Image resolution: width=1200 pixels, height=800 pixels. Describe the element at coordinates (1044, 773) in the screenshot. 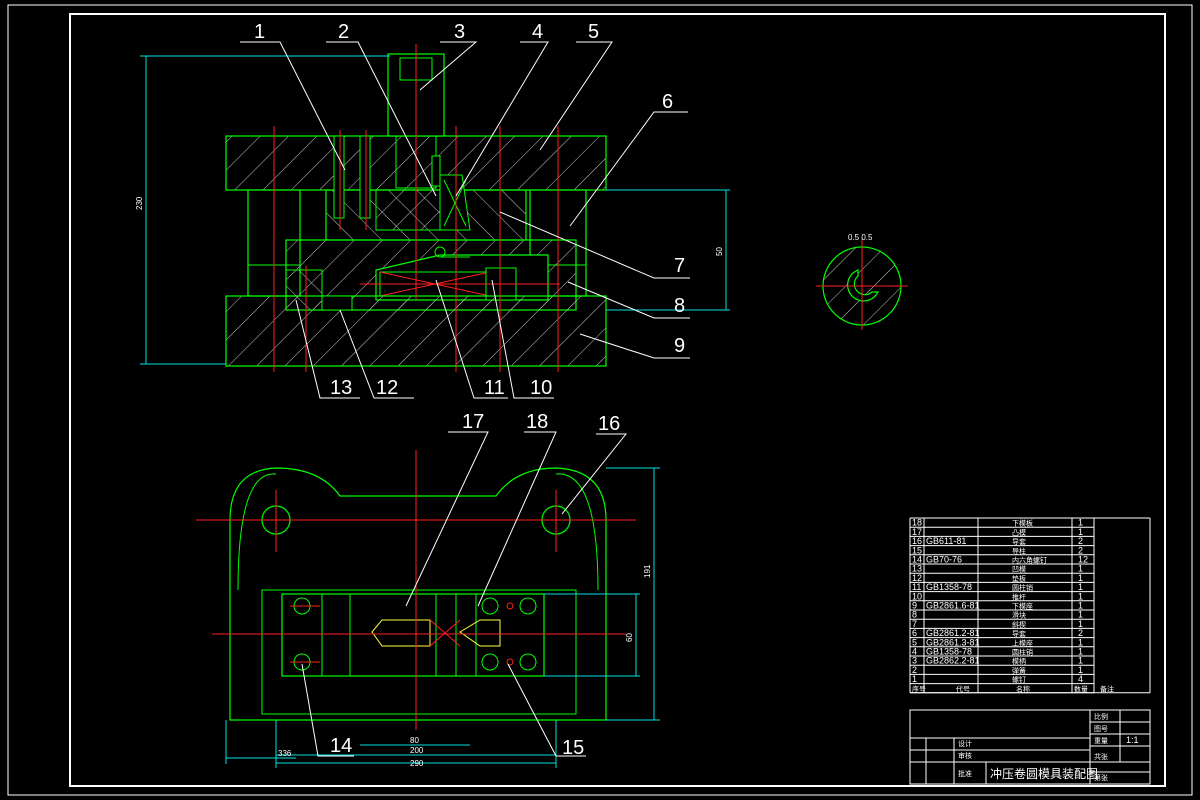

I see `drawing-title: 冲压卷圆模具装配图` at that location.